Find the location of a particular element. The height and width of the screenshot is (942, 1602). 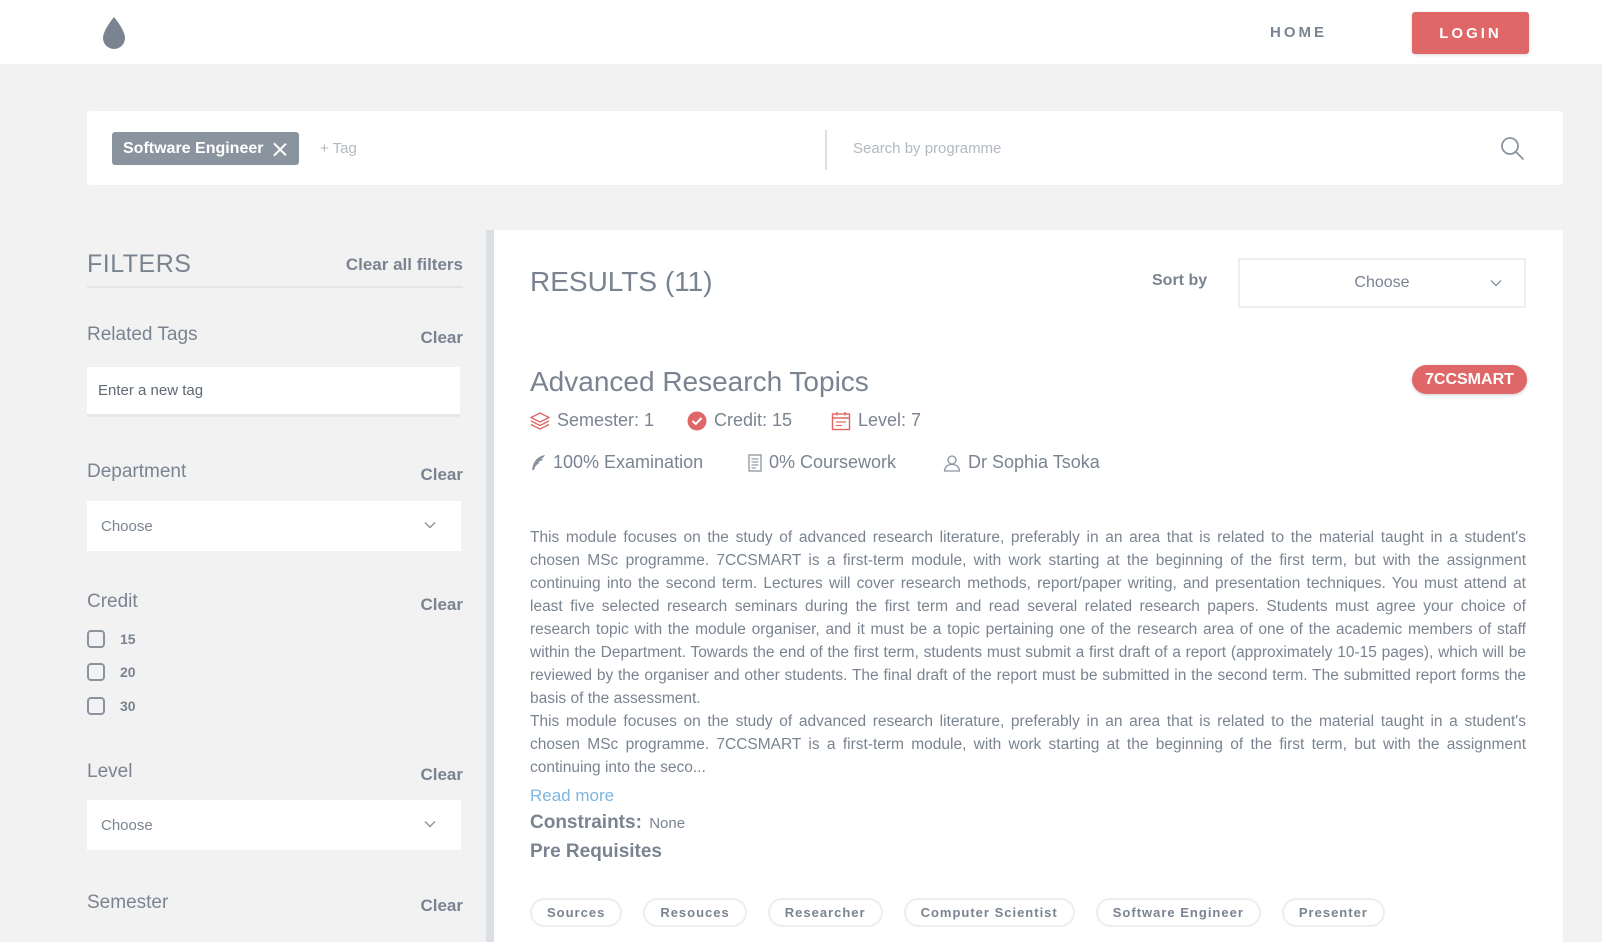

constraints: Constraints: None is located at coordinates (607, 823).